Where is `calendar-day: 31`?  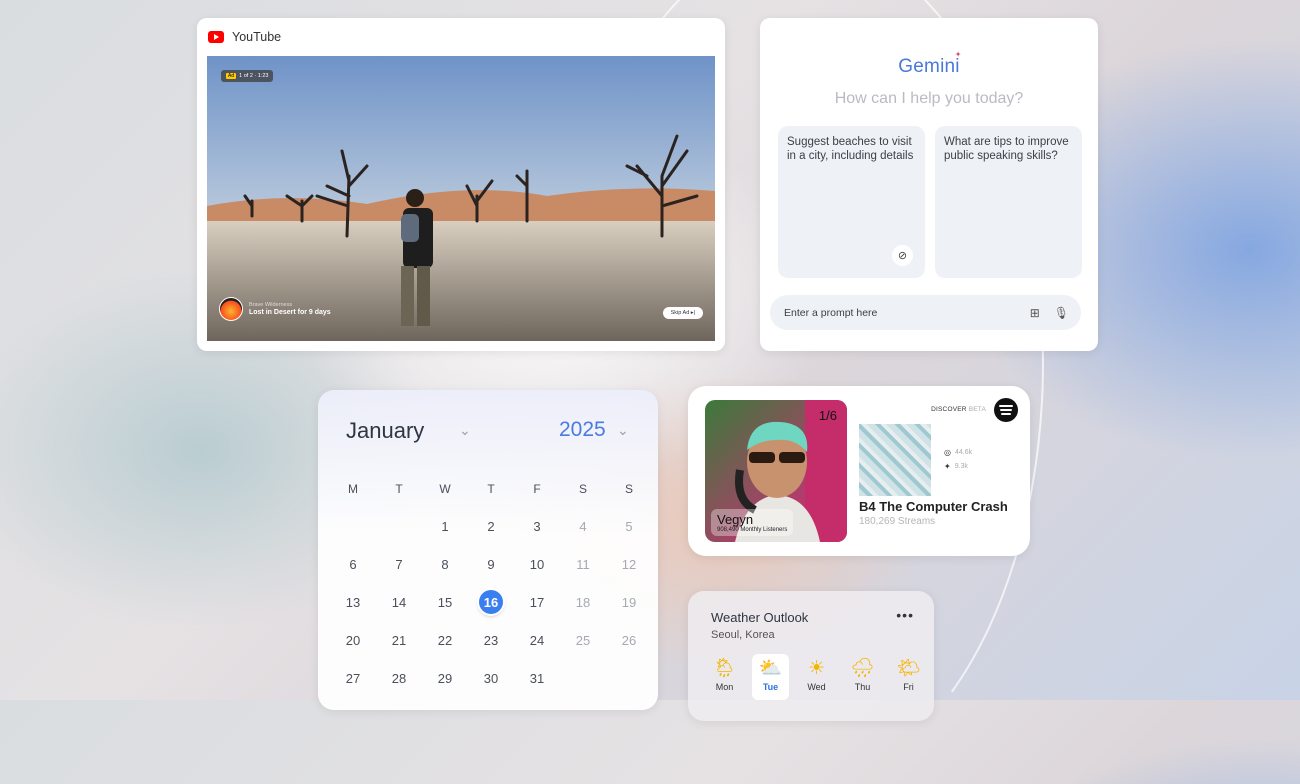 calendar-day: 31 is located at coordinates (537, 678).